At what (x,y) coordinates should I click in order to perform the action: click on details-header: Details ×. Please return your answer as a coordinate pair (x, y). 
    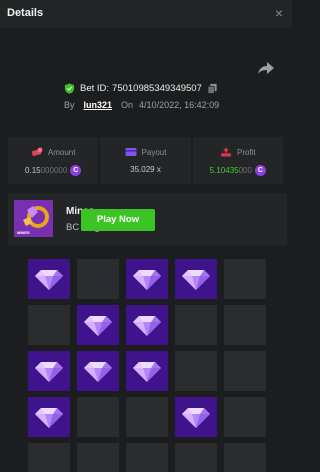
    Looking at the image, I should click on (146, 14).